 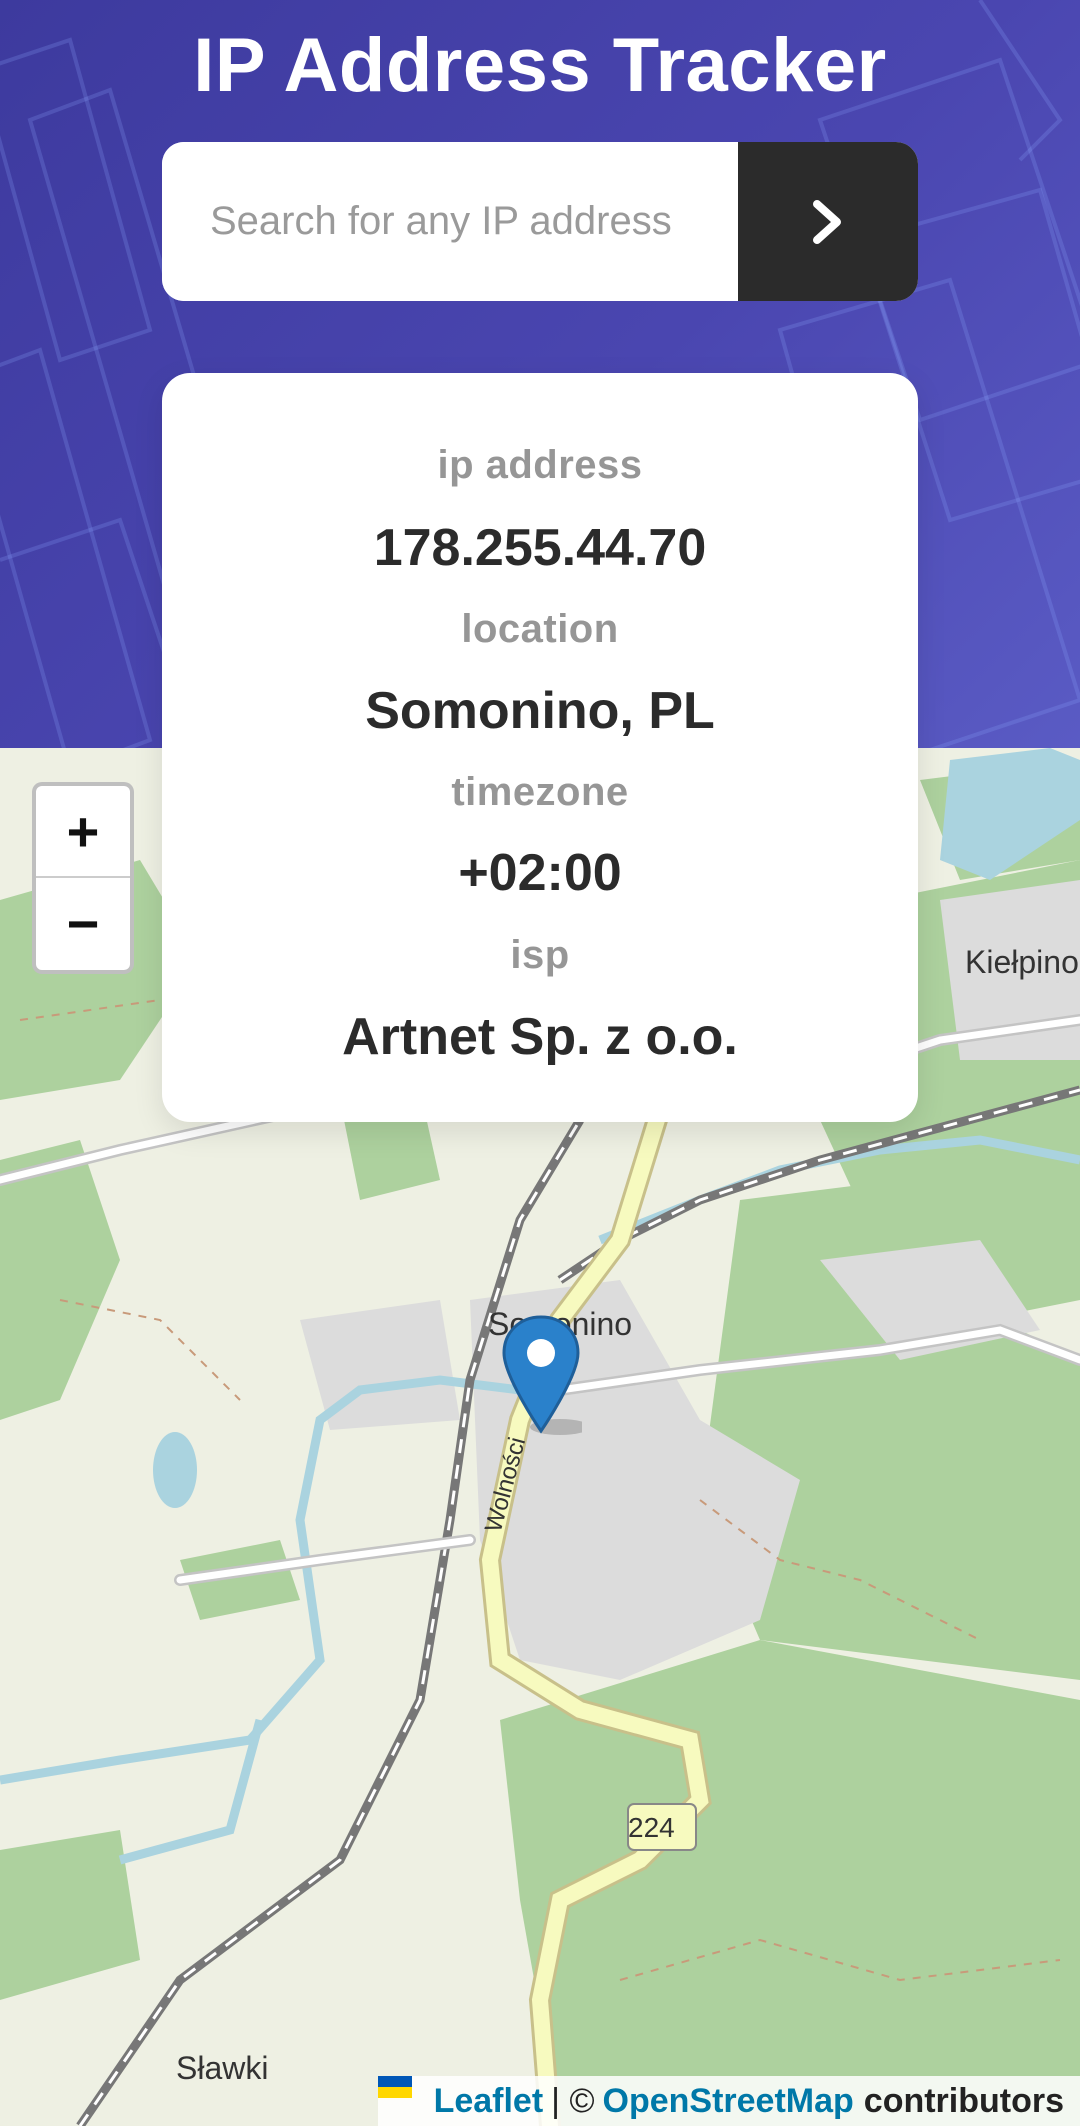 I want to click on timezone-value: +02:00, so click(x=540, y=873).